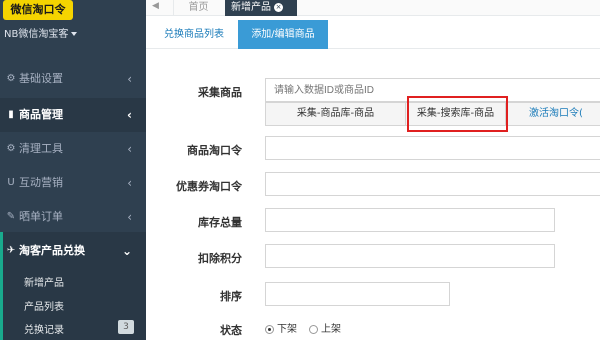  What do you see at coordinates (231, 330) in the screenshot?
I see `status-label: 状态` at bounding box center [231, 330].